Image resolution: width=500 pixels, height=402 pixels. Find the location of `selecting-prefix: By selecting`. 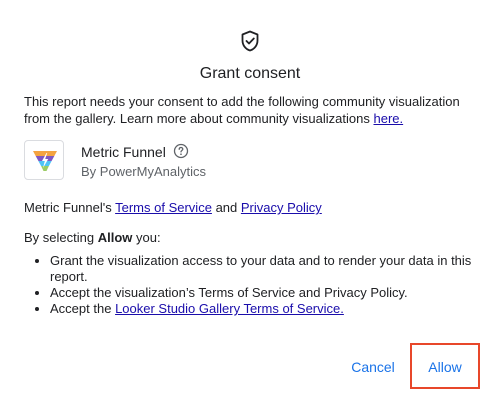

selecting-prefix: By selecting is located at coordinates (59, 237).